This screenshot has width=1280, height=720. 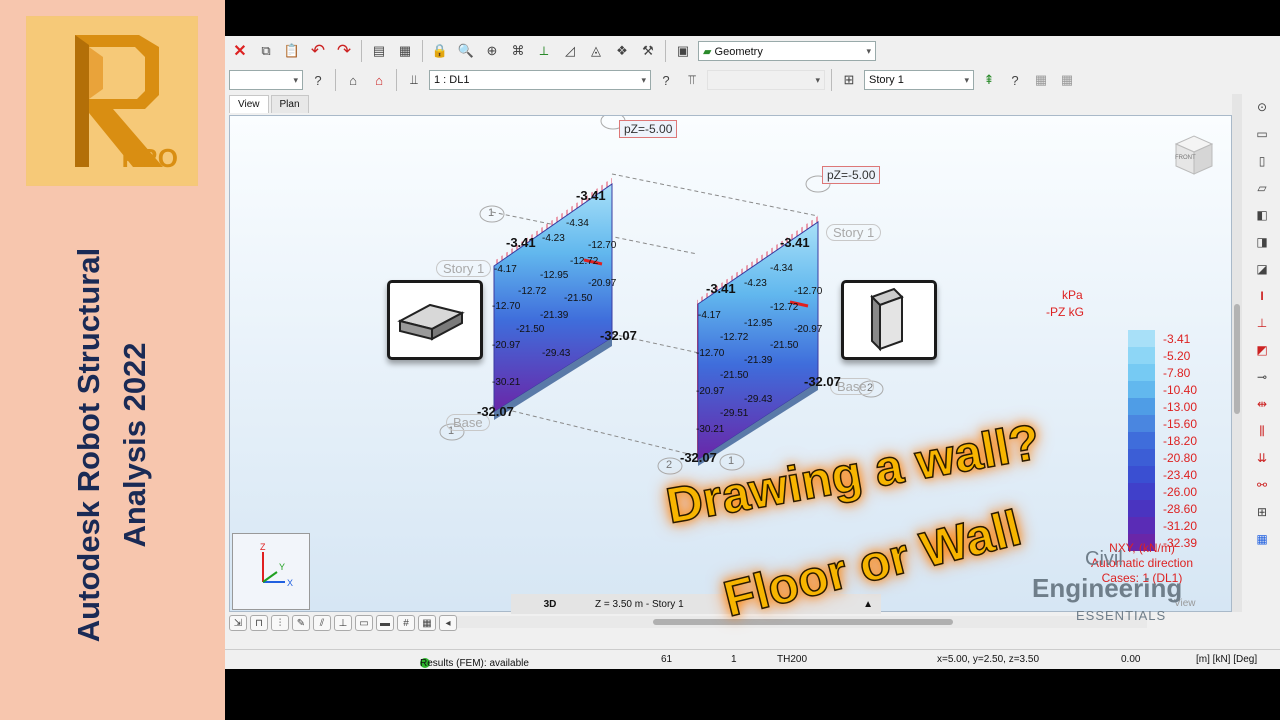 What do you see at coordinates (989, 80) in the screenshot?
I see `story-up-icon: ⇞` at bounding box center [989, 80].